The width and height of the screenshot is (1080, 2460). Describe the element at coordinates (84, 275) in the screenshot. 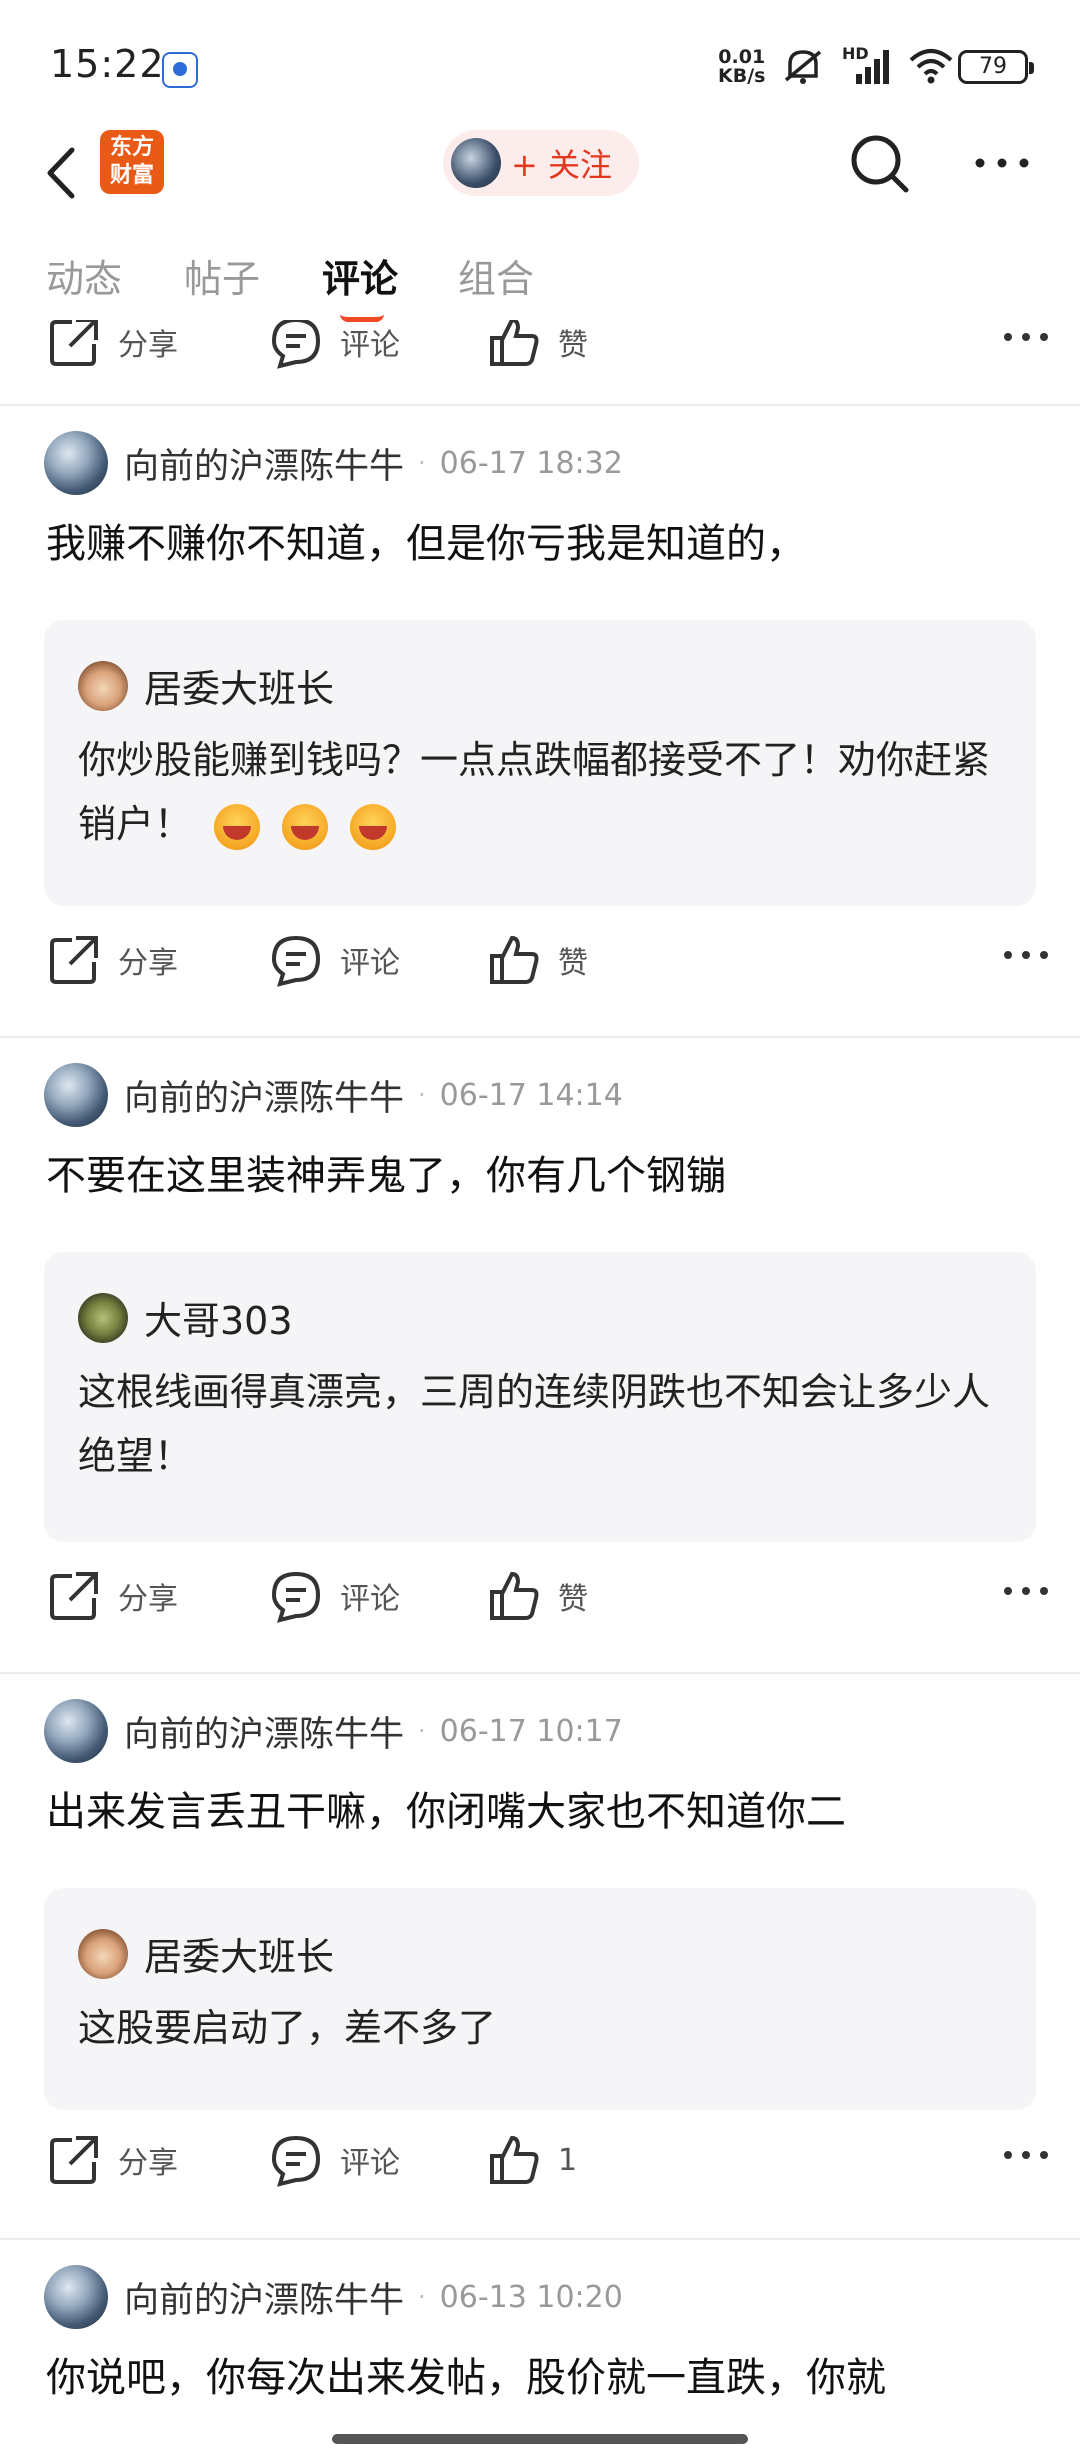

I see `tab-dynamics: 动态` at that location.